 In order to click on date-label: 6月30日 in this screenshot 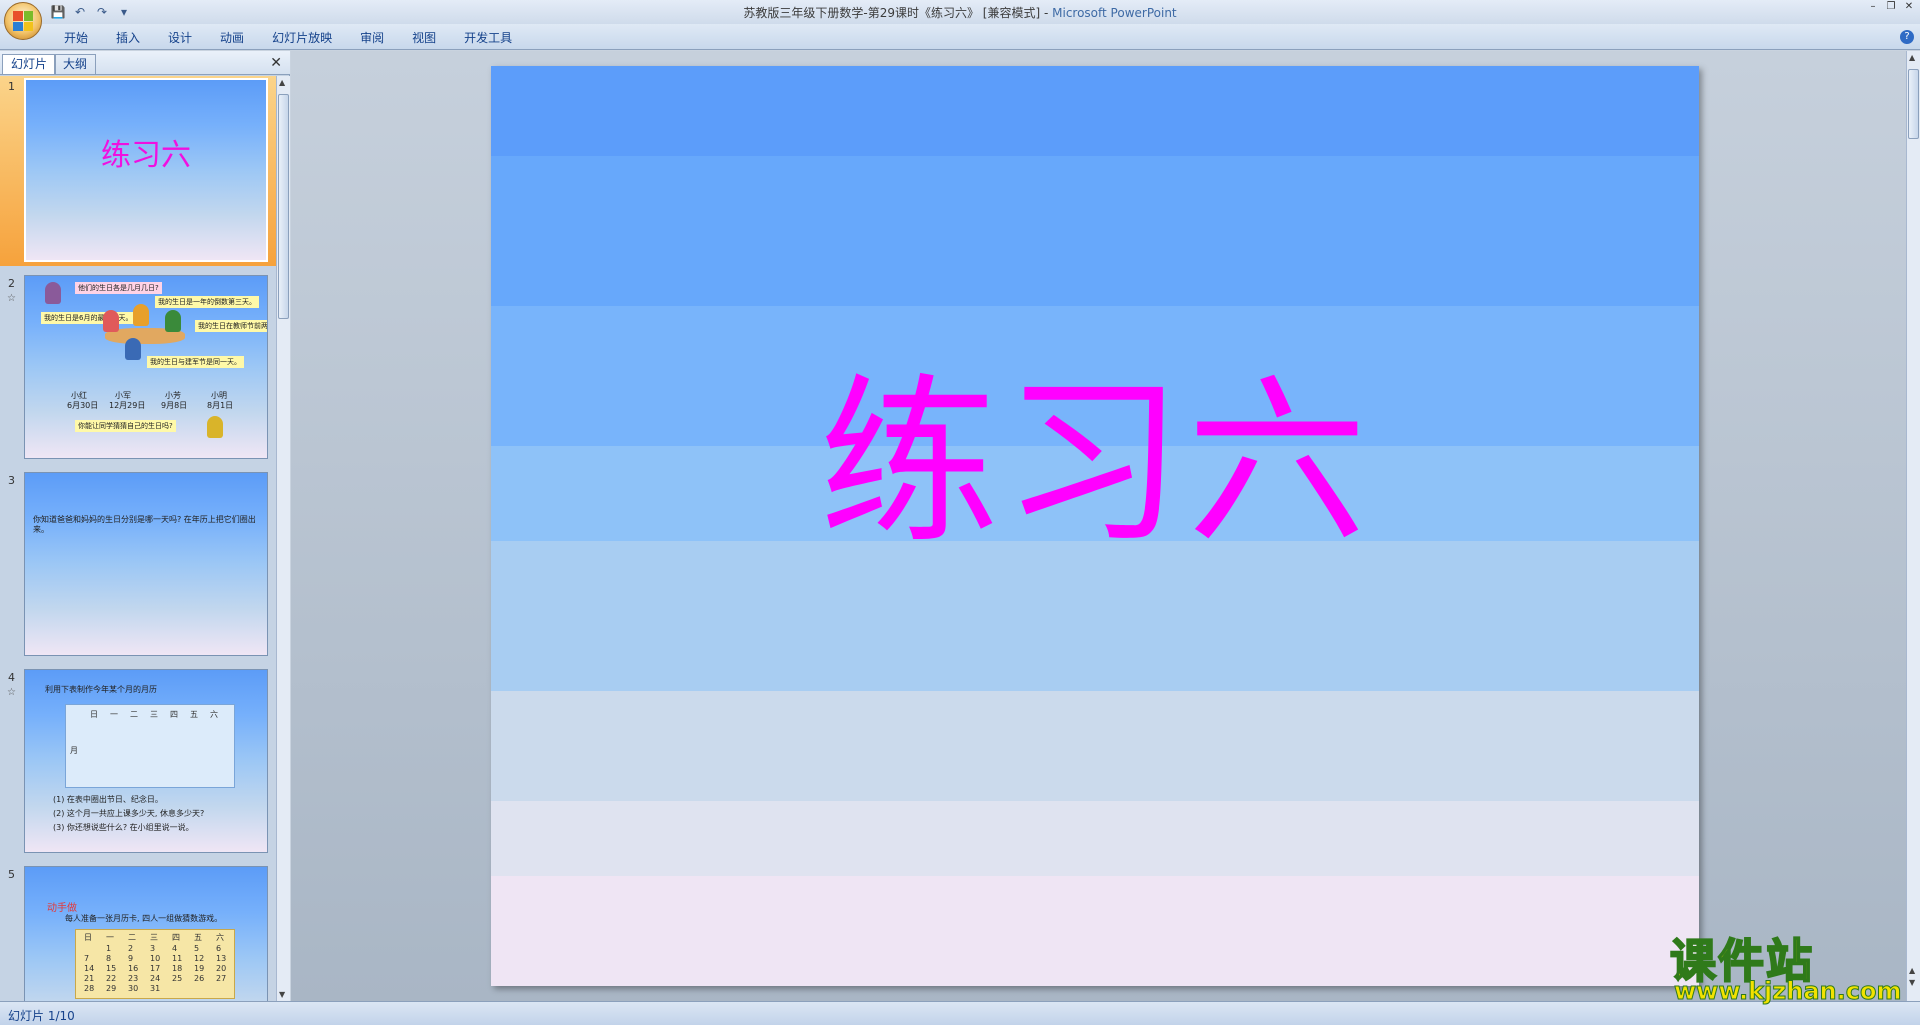, I will do `click(83, 405)`.